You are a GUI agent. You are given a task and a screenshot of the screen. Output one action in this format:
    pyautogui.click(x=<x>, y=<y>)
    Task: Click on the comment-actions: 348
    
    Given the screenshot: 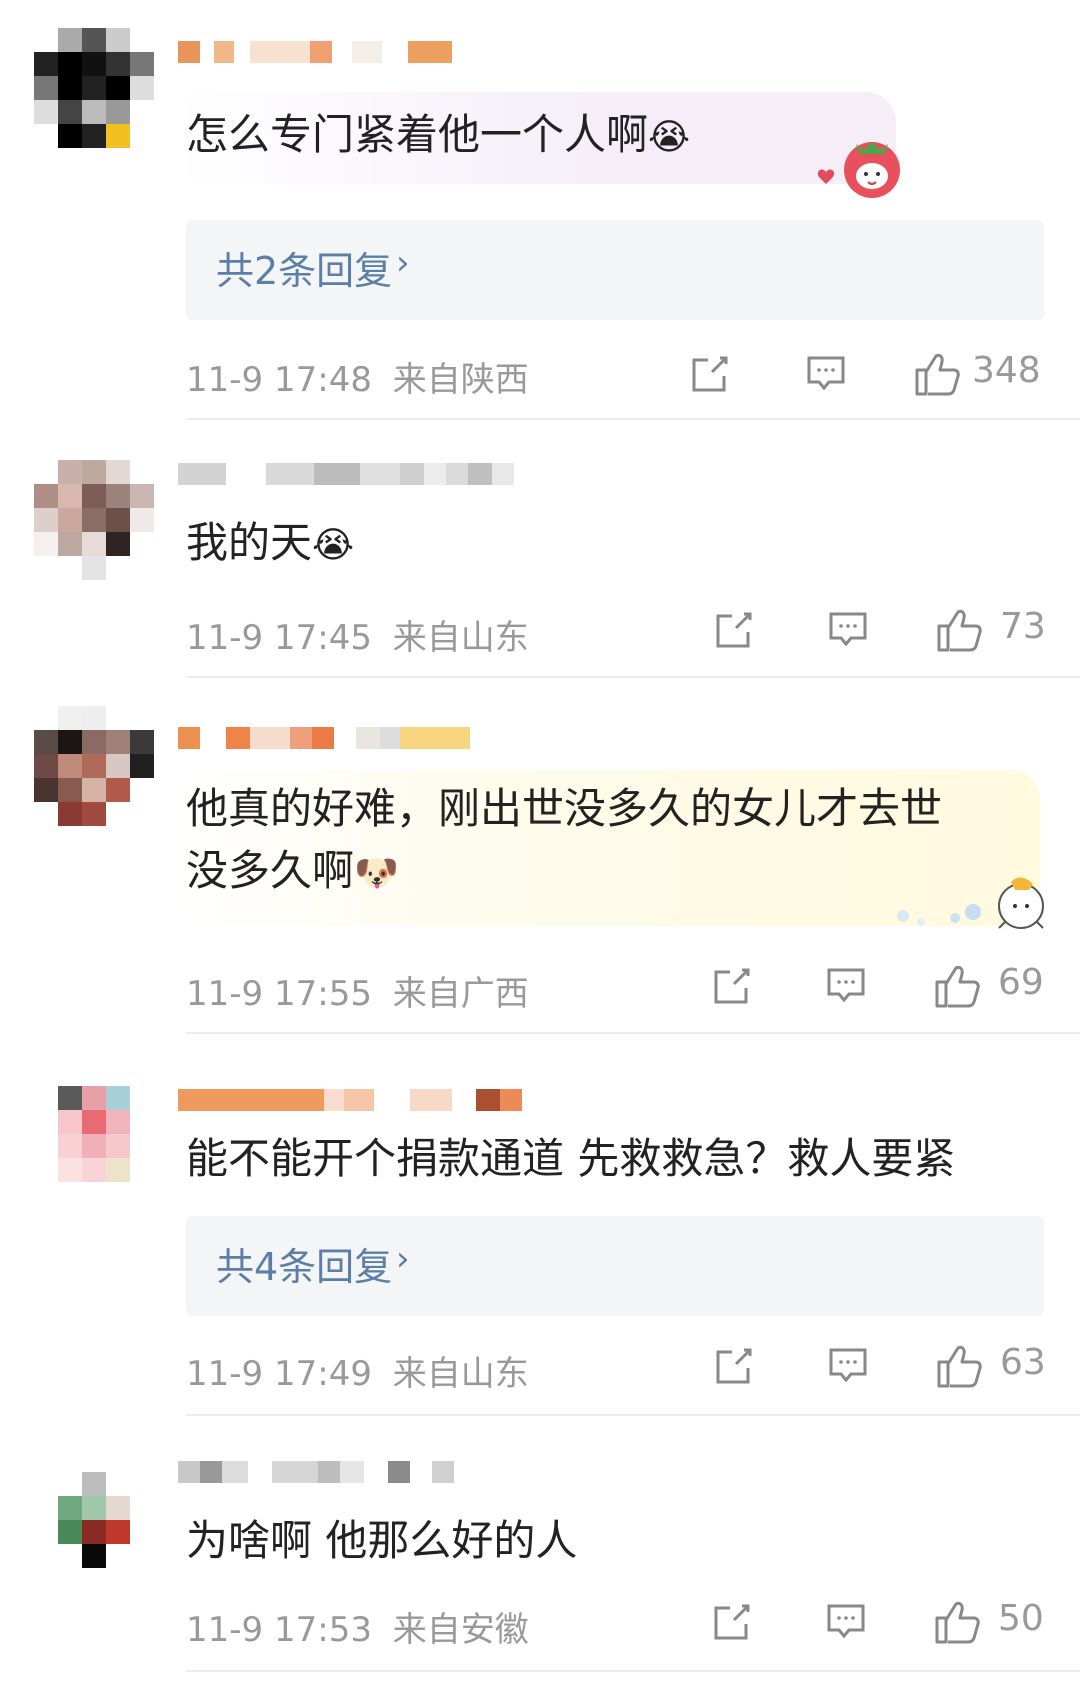 What is the action you would take?
    pyautogui.click(x=871, y=374)
    